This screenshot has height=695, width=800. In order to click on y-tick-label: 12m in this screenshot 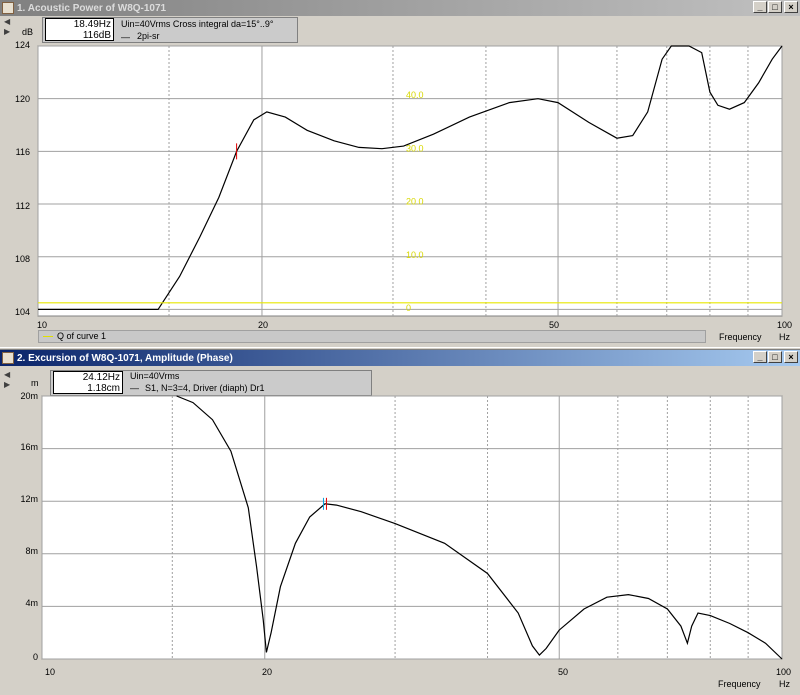, I will do `click(29, 499)`.